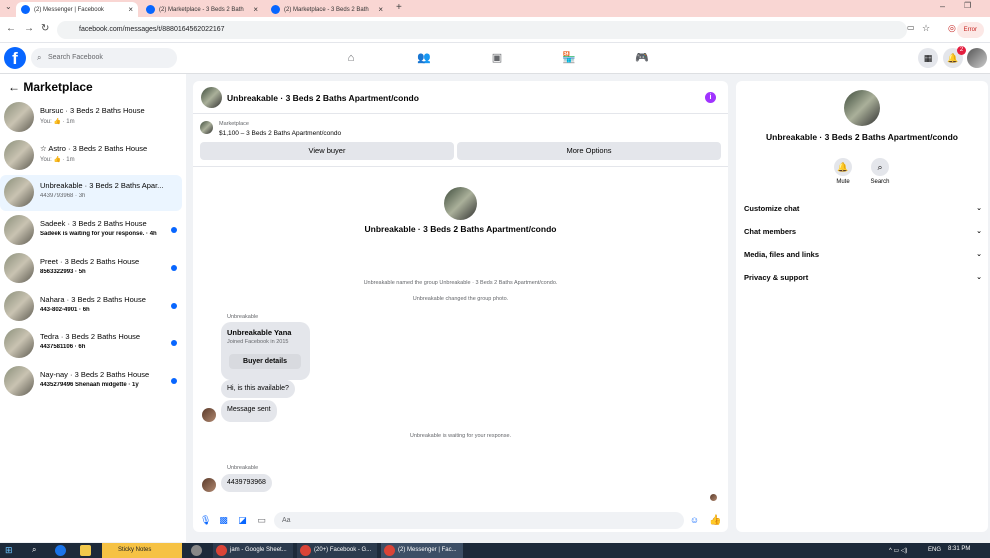 This screenshot has width=990, height=558. What do you see at coordinates (843, 167) in the screenshot?
I see `mute-bell-icon: 🔔` at bounding box center [843, 167].